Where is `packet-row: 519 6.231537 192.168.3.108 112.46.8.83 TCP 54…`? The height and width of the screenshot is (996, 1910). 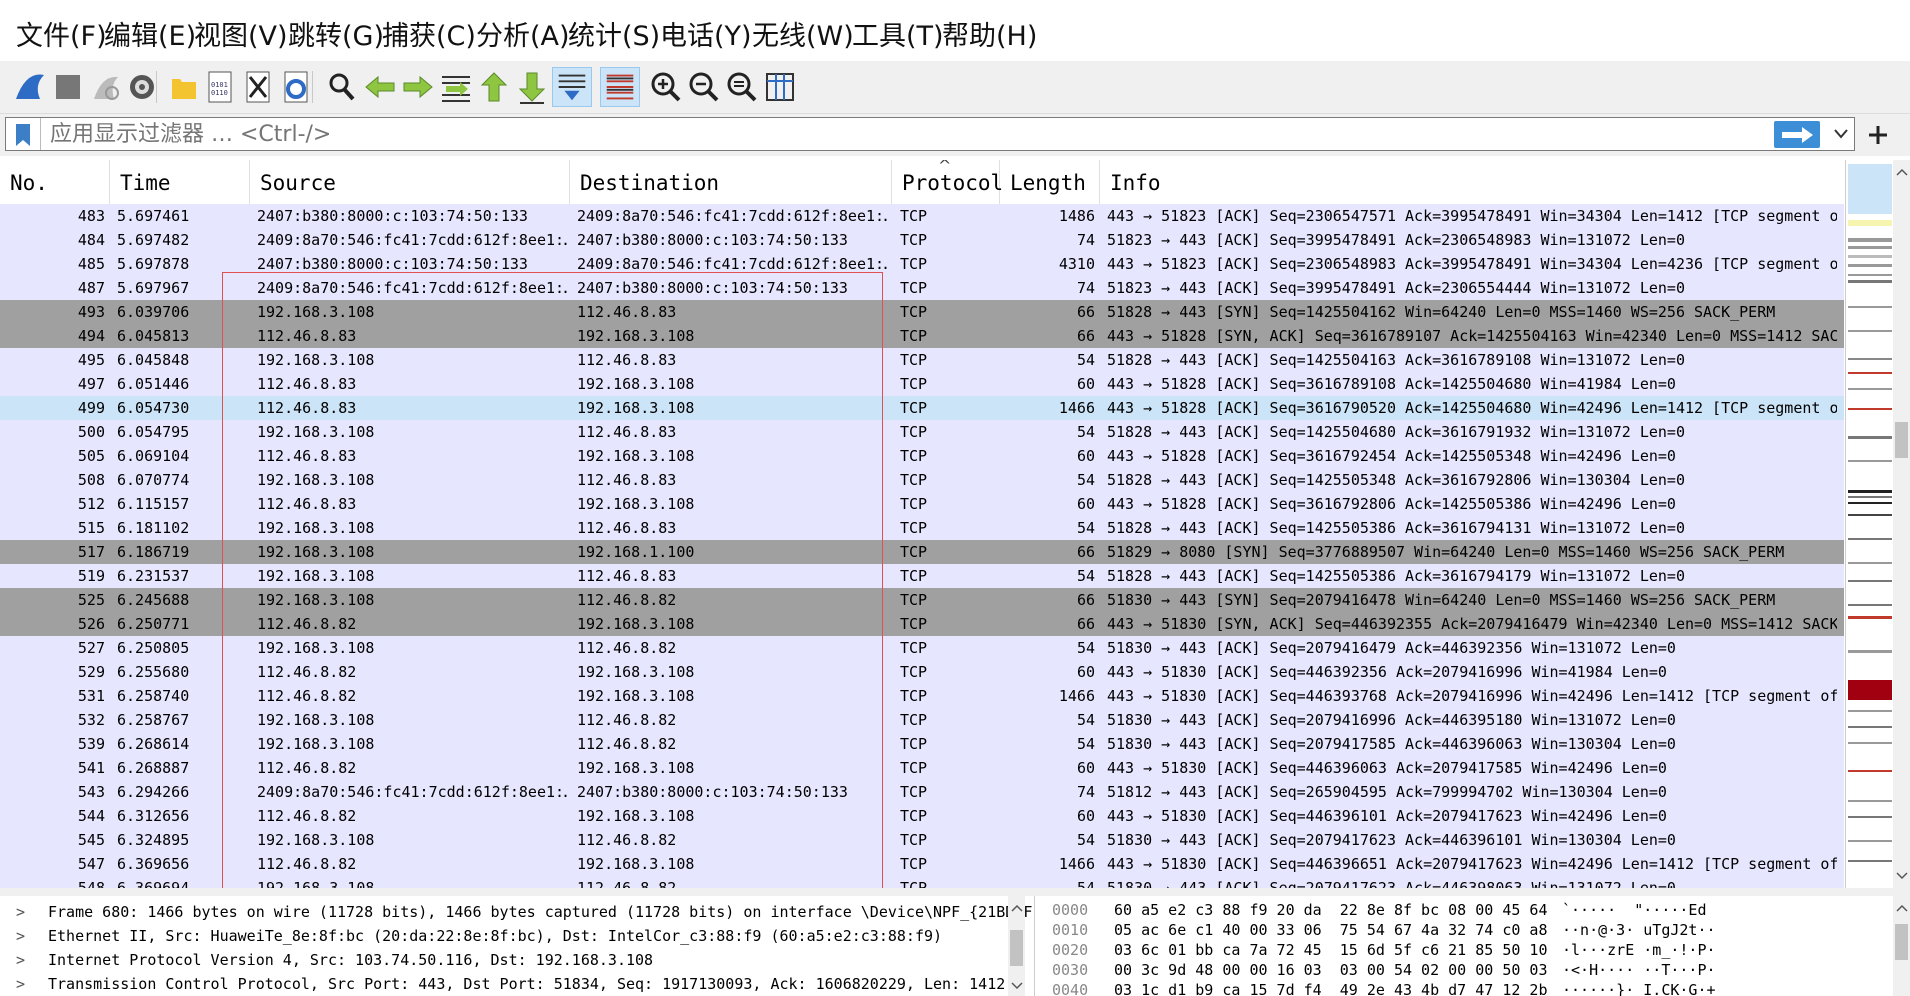
packet-row: 519 6.231537 192.168.3.108 112.46.8.83 TCP 54… is located at coordinates (922, 576).